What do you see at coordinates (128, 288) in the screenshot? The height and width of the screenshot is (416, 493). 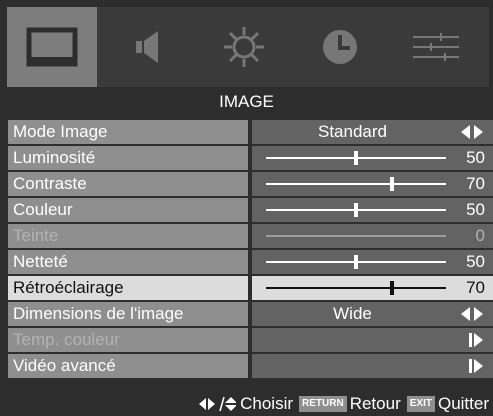 I see `menu-row-label: Rétroéclairage` at bounding box center [128, 288].